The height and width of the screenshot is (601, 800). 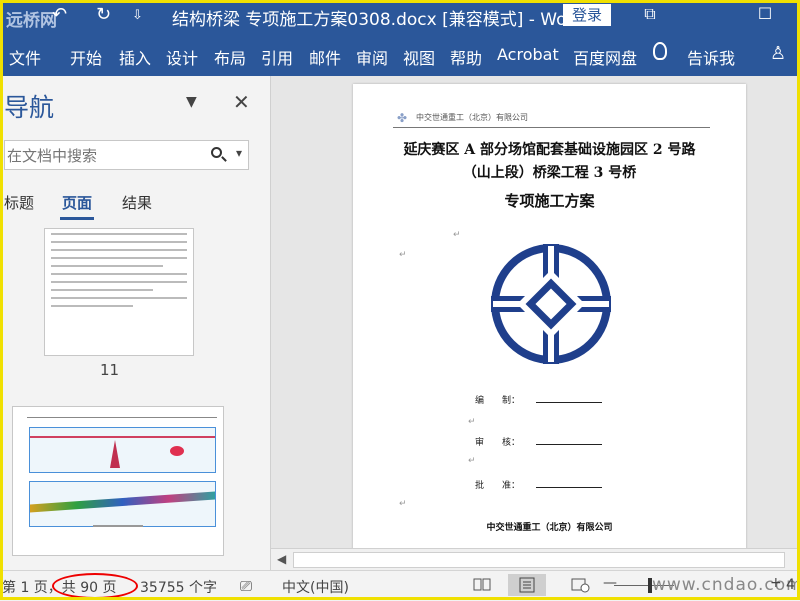 I want to click on tell-me-box: 告诉我, so click(x=711, y=57).